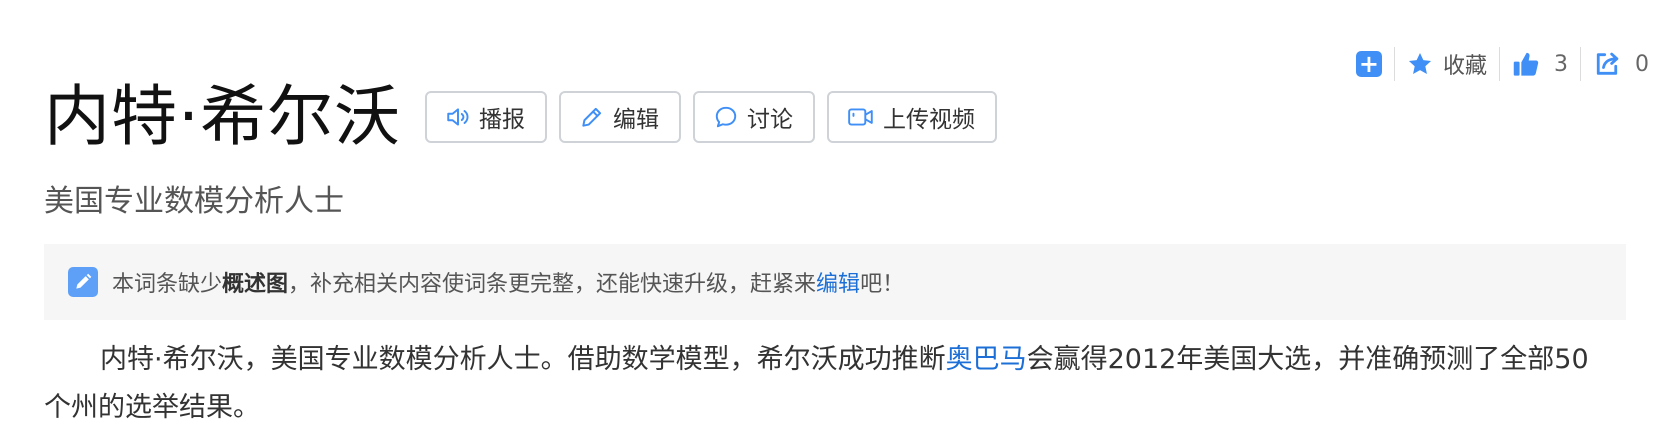  I want to click on summary-text-1: 内特·希尔沃，美国专业数模分析人士。借助数学模型，希尔沃成功推断, so click(523, 359).